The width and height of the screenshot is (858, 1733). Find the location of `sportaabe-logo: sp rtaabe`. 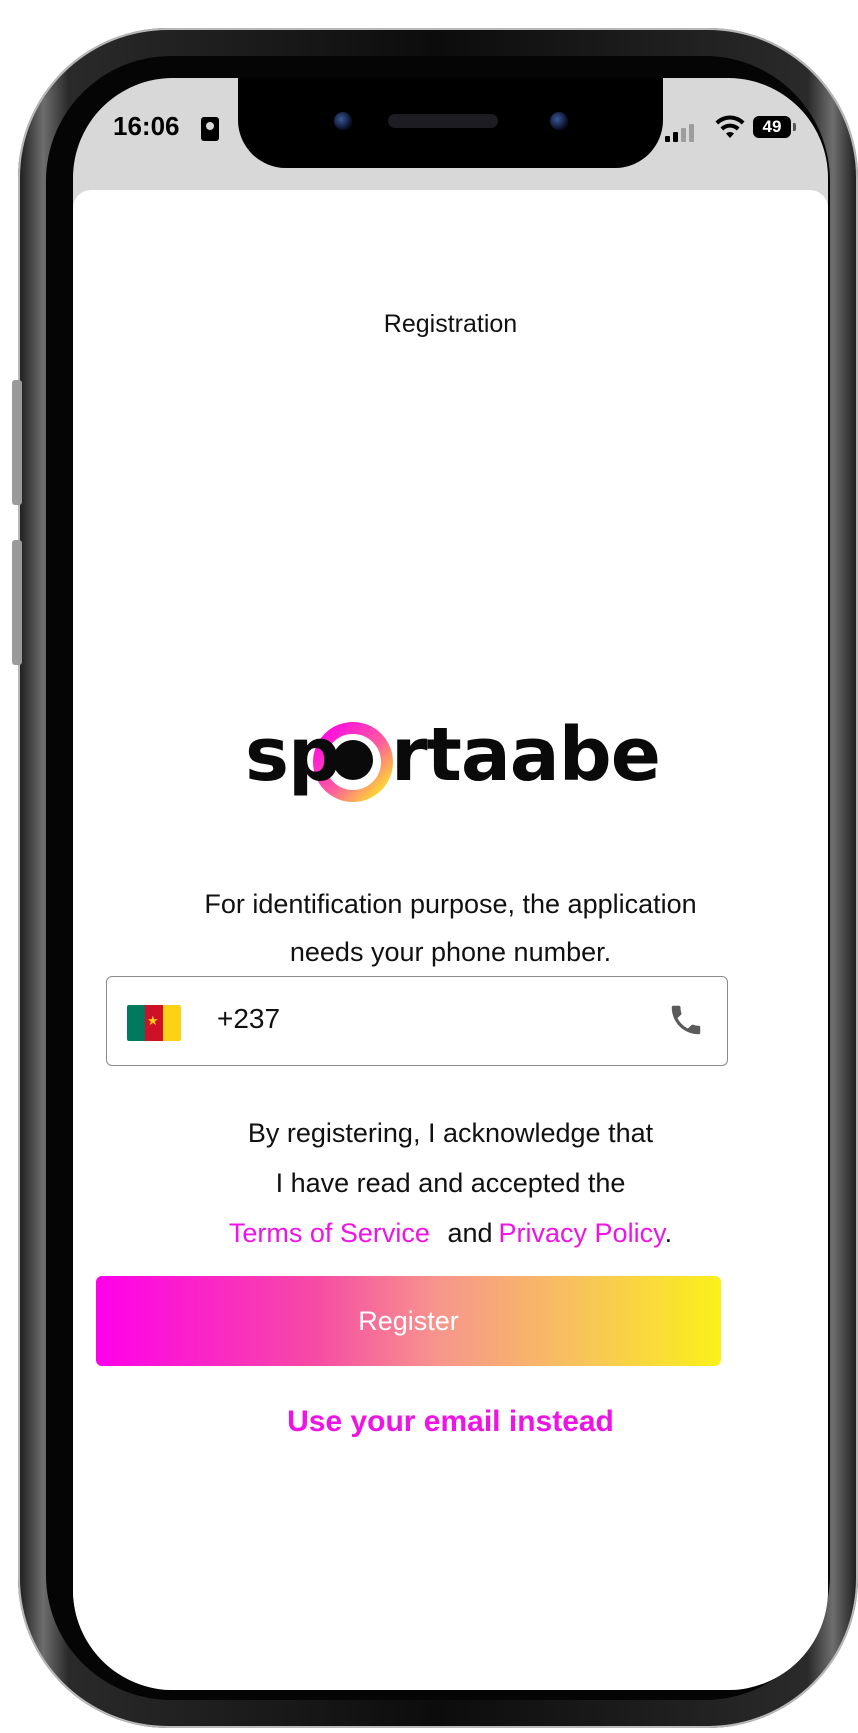

sportaabe-logo: sp rtaabe is located at coordinates (452, 765).